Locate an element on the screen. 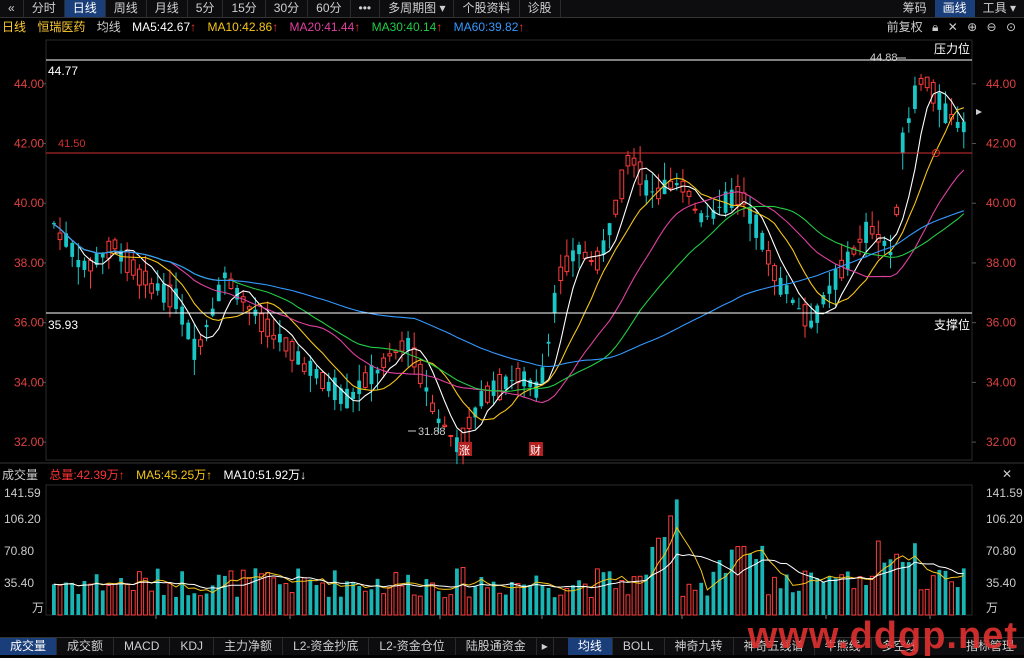 This screenshot has height=658, width=1024. tab-hk-connect: 陆股通资金 is located at coordinates (496, 646).